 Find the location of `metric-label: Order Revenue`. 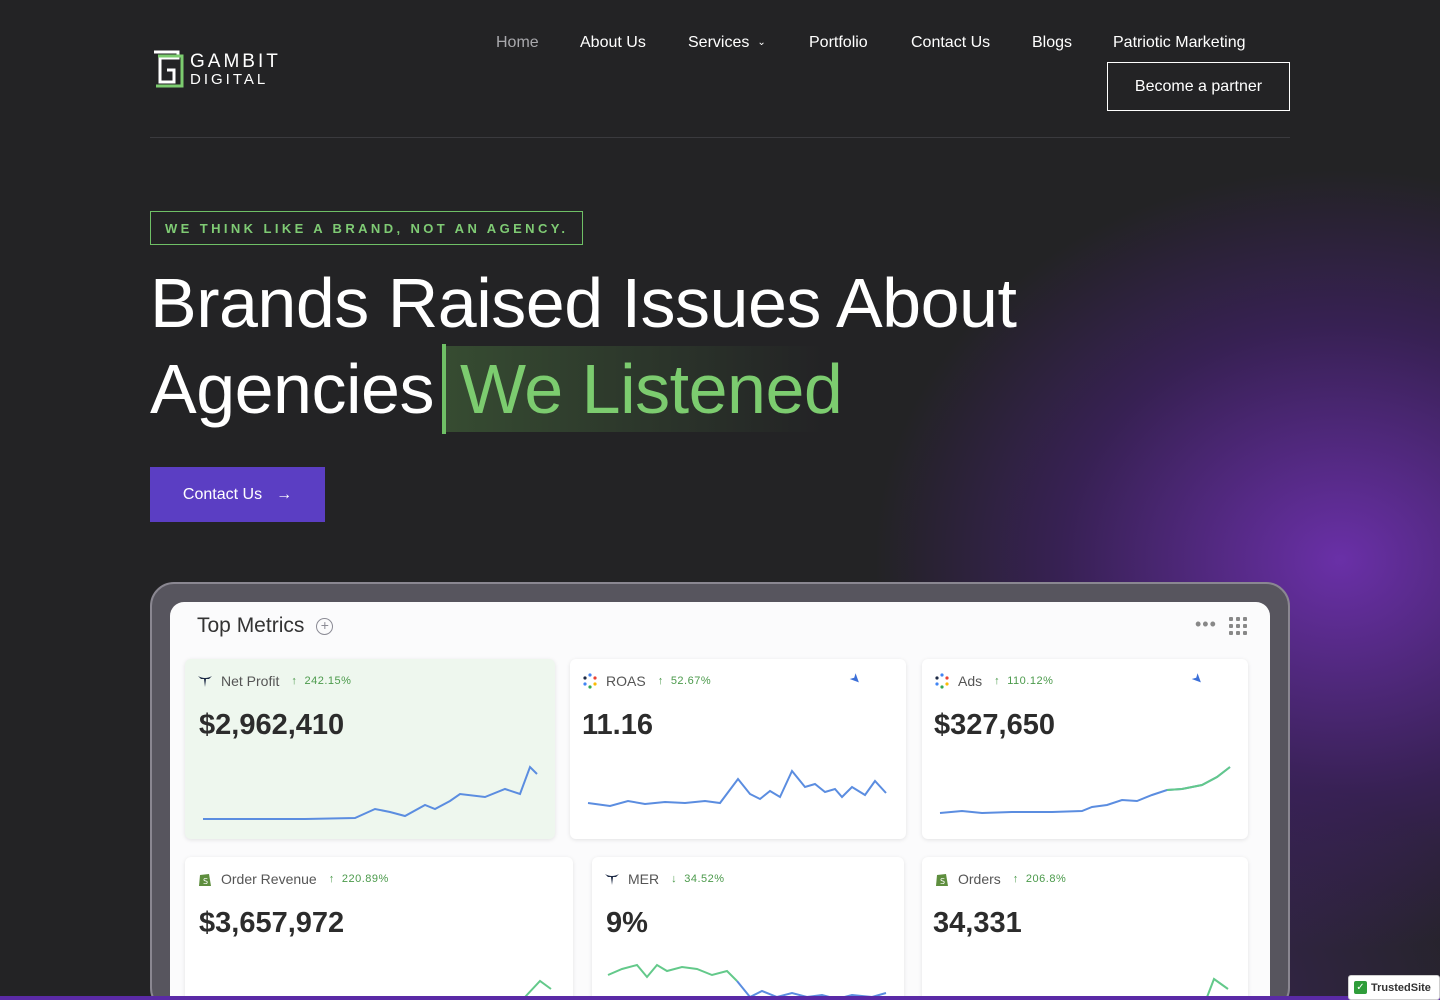

metric-label: Order Revenue is located at coordinates (269, 879).